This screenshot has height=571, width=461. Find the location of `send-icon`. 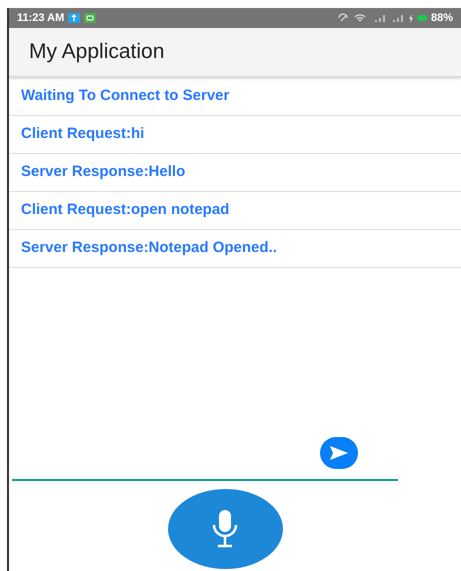

send-icon is located at coordinates (339, 453).